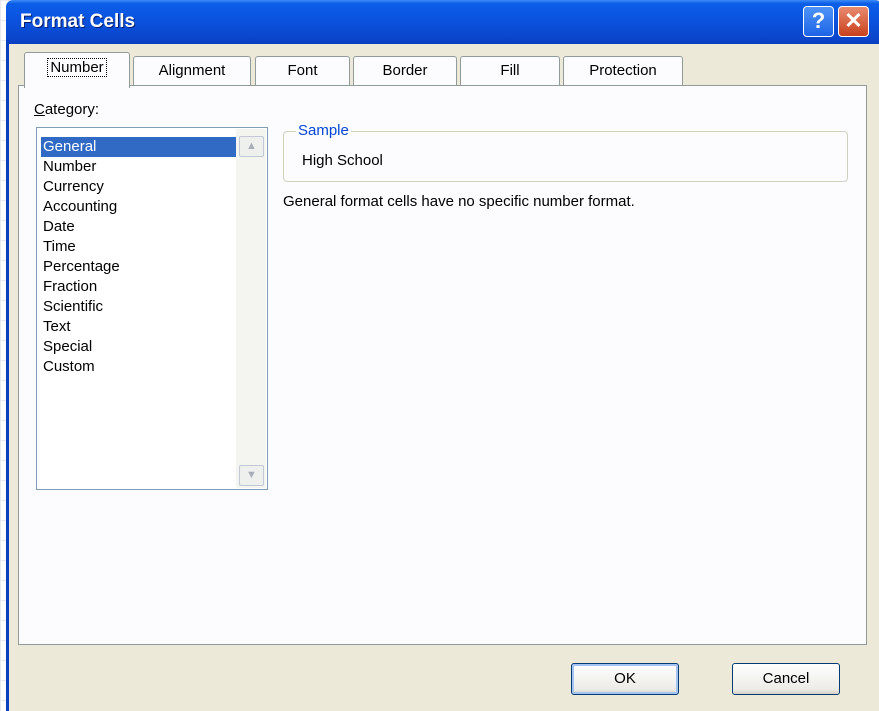 This screenshot has height=711, width=879. What do you see at coordinates (251, 308) in the screenshot?
I see `category-scrollbar: ▲ ▼` at bounding box center [251, 308].